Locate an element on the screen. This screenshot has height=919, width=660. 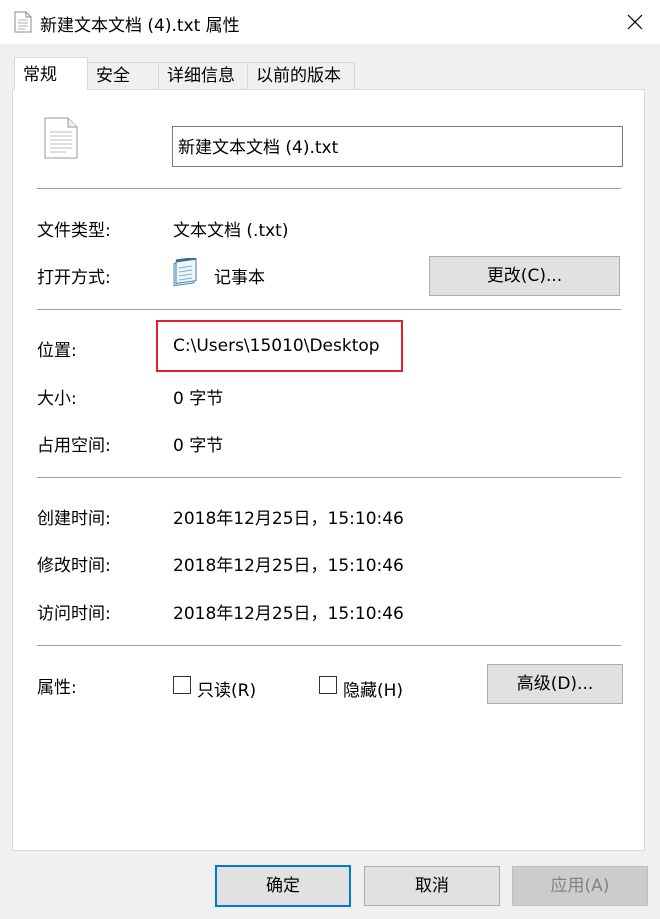
ok-button: 确定 is located at coordinates (283, 886).